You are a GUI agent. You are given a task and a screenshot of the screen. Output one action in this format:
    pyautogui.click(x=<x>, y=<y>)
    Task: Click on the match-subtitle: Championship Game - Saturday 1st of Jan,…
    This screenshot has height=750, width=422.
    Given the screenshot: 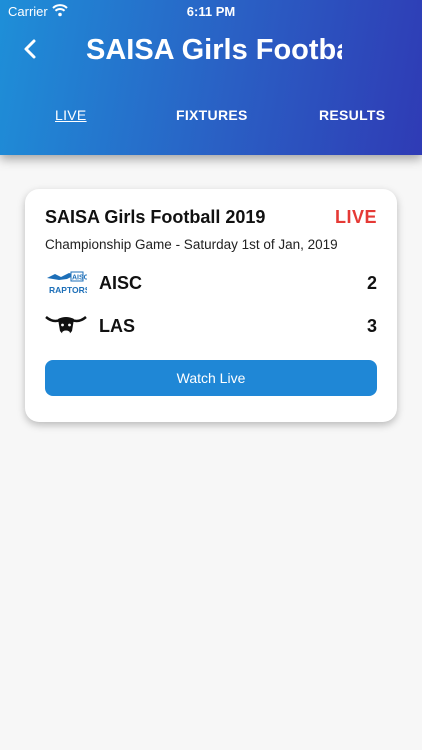 What is the action you would take?
    pyautogui.click(x=191, y=244)
    